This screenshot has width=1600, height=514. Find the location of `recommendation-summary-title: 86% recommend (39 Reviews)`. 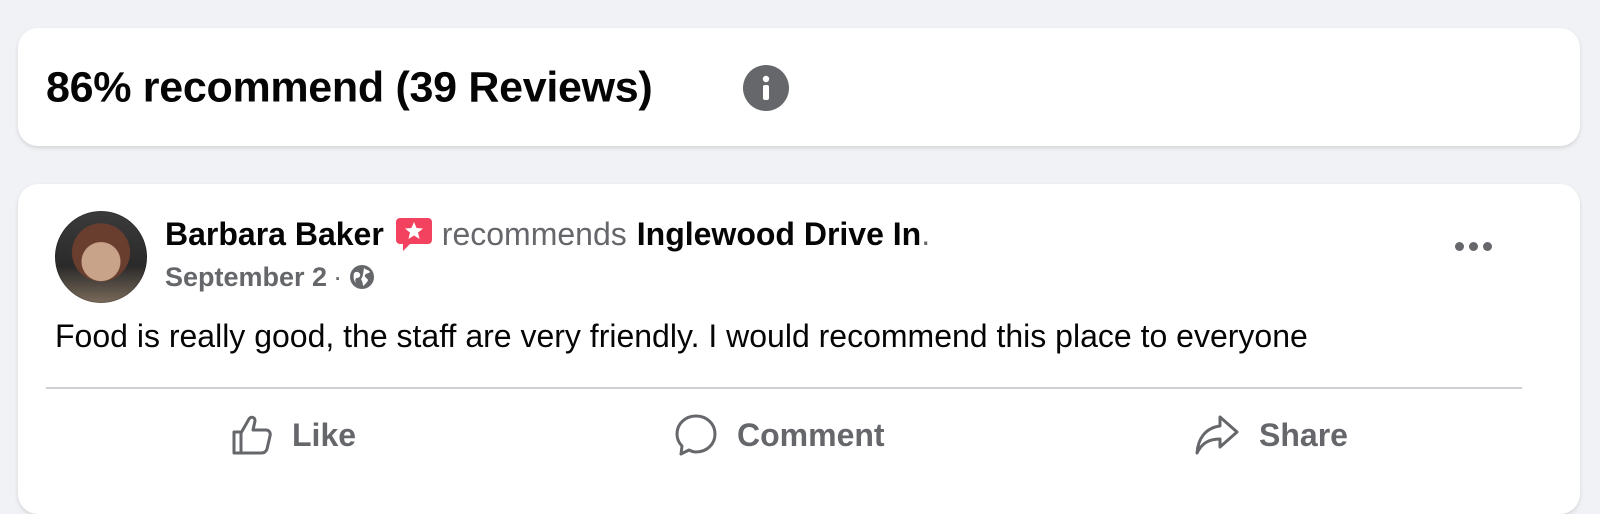

recommendation-summary-title: 86% recommend (39 Reviews) is located at coordinates (349, 87).